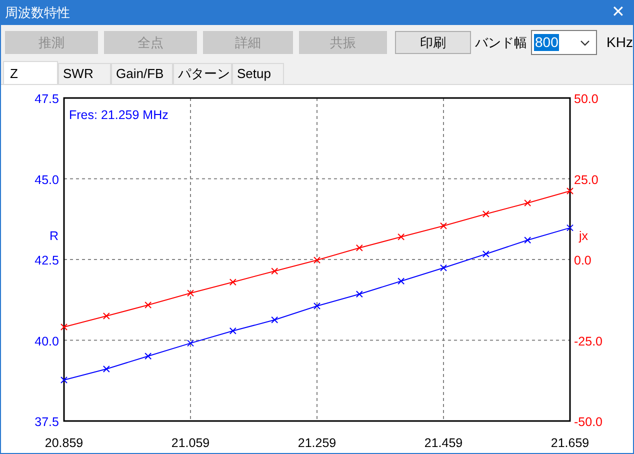 This screenshot has height=454, width=634. What do you see at coordinates (586, 99) in the screenshot?
I see `y-tick-label: 50.0` at bounding box center [586, 99].